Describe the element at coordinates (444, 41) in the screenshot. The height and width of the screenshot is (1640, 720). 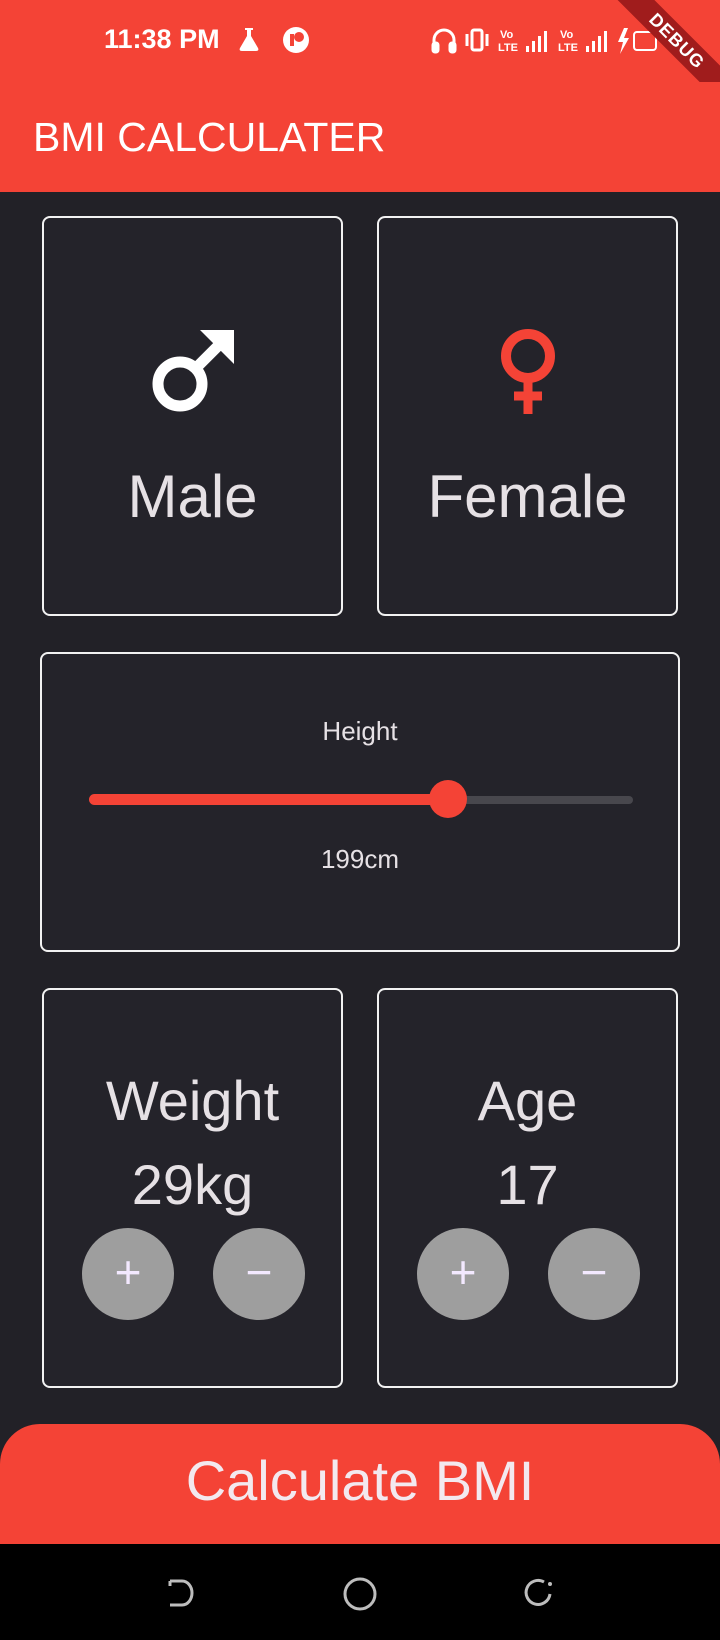
I see `headphones-icon` at that location.